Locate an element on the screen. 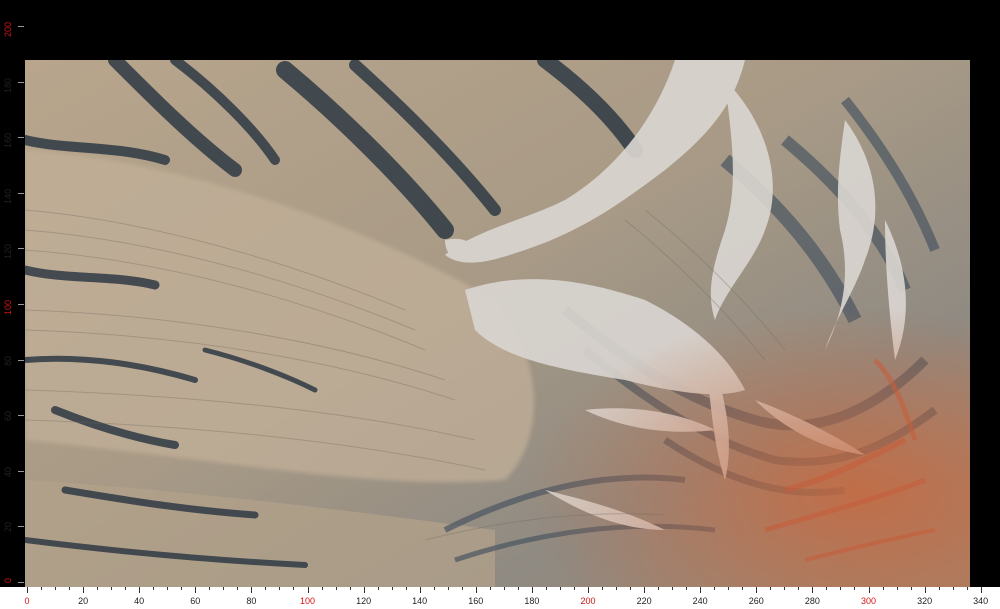  x-tick-label: 340 is located at coordinates (981, 601).